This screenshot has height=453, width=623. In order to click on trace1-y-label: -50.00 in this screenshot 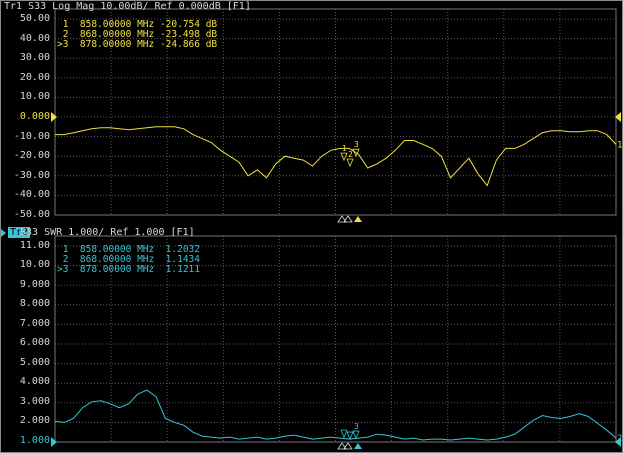, I will do `click(31, 214)`.